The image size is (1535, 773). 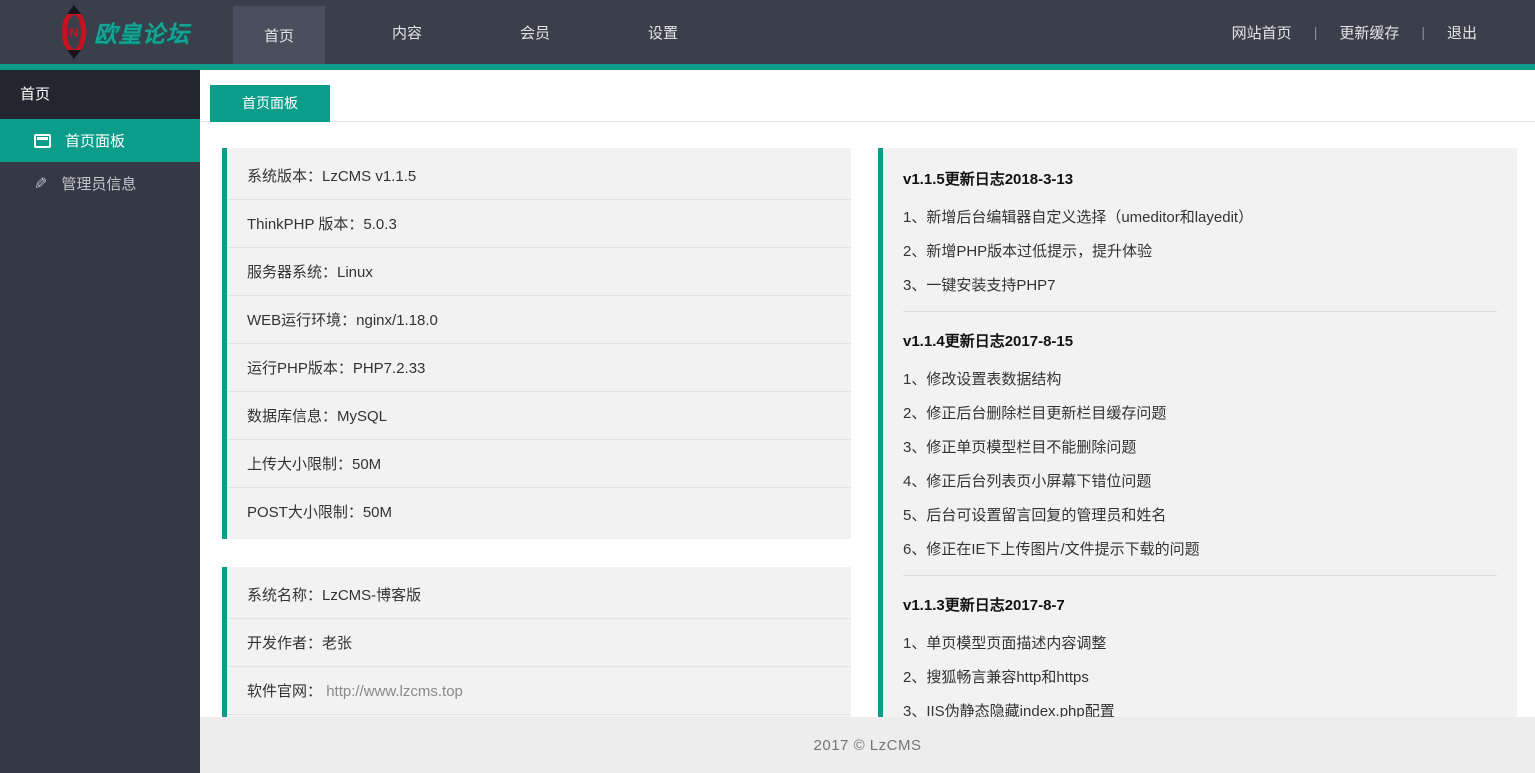 I want to click on system-info-row: 系统版本：LzCMS v1.1.5, so click(x=539, y=176).